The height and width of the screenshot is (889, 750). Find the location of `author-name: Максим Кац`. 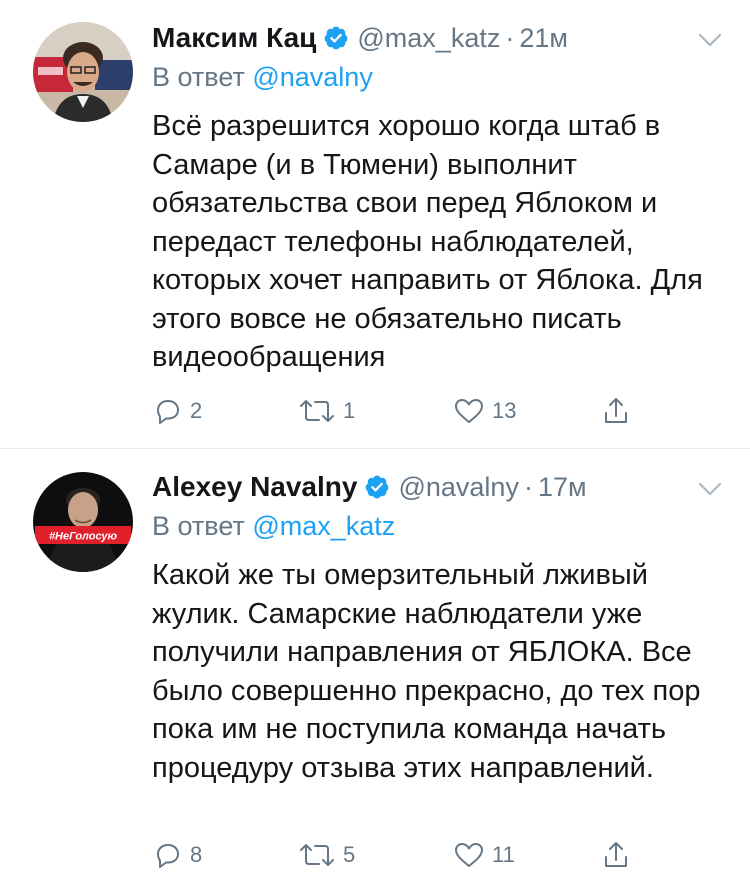

author-name: Максим Кац is located at coordinates (234, 38).